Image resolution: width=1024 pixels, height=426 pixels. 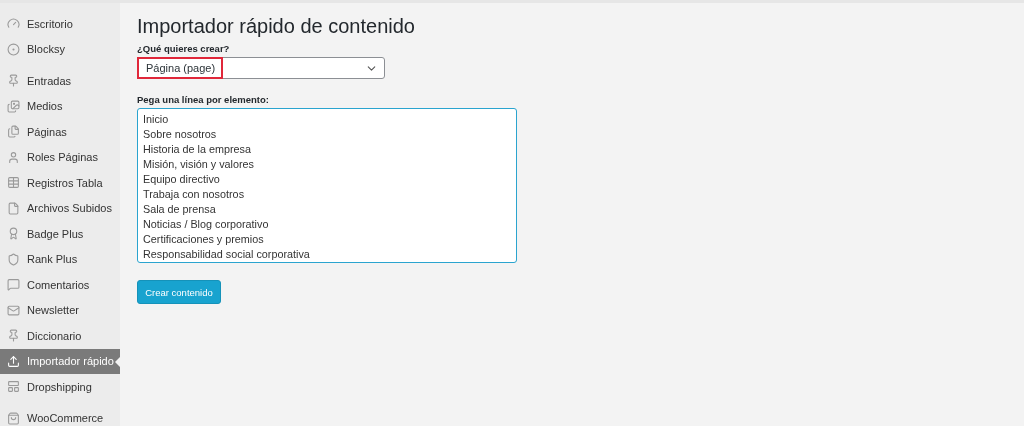 I want to click on sidebar-item: Comentarios, so click(x=60, y=285).